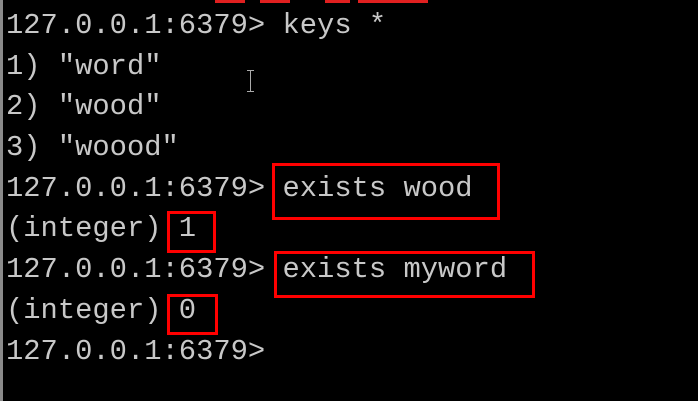  What do you see at coordinates (404, 274) in the screenshot?
I see `highlight-box-exists-myword` at bounding box center [404, 274].